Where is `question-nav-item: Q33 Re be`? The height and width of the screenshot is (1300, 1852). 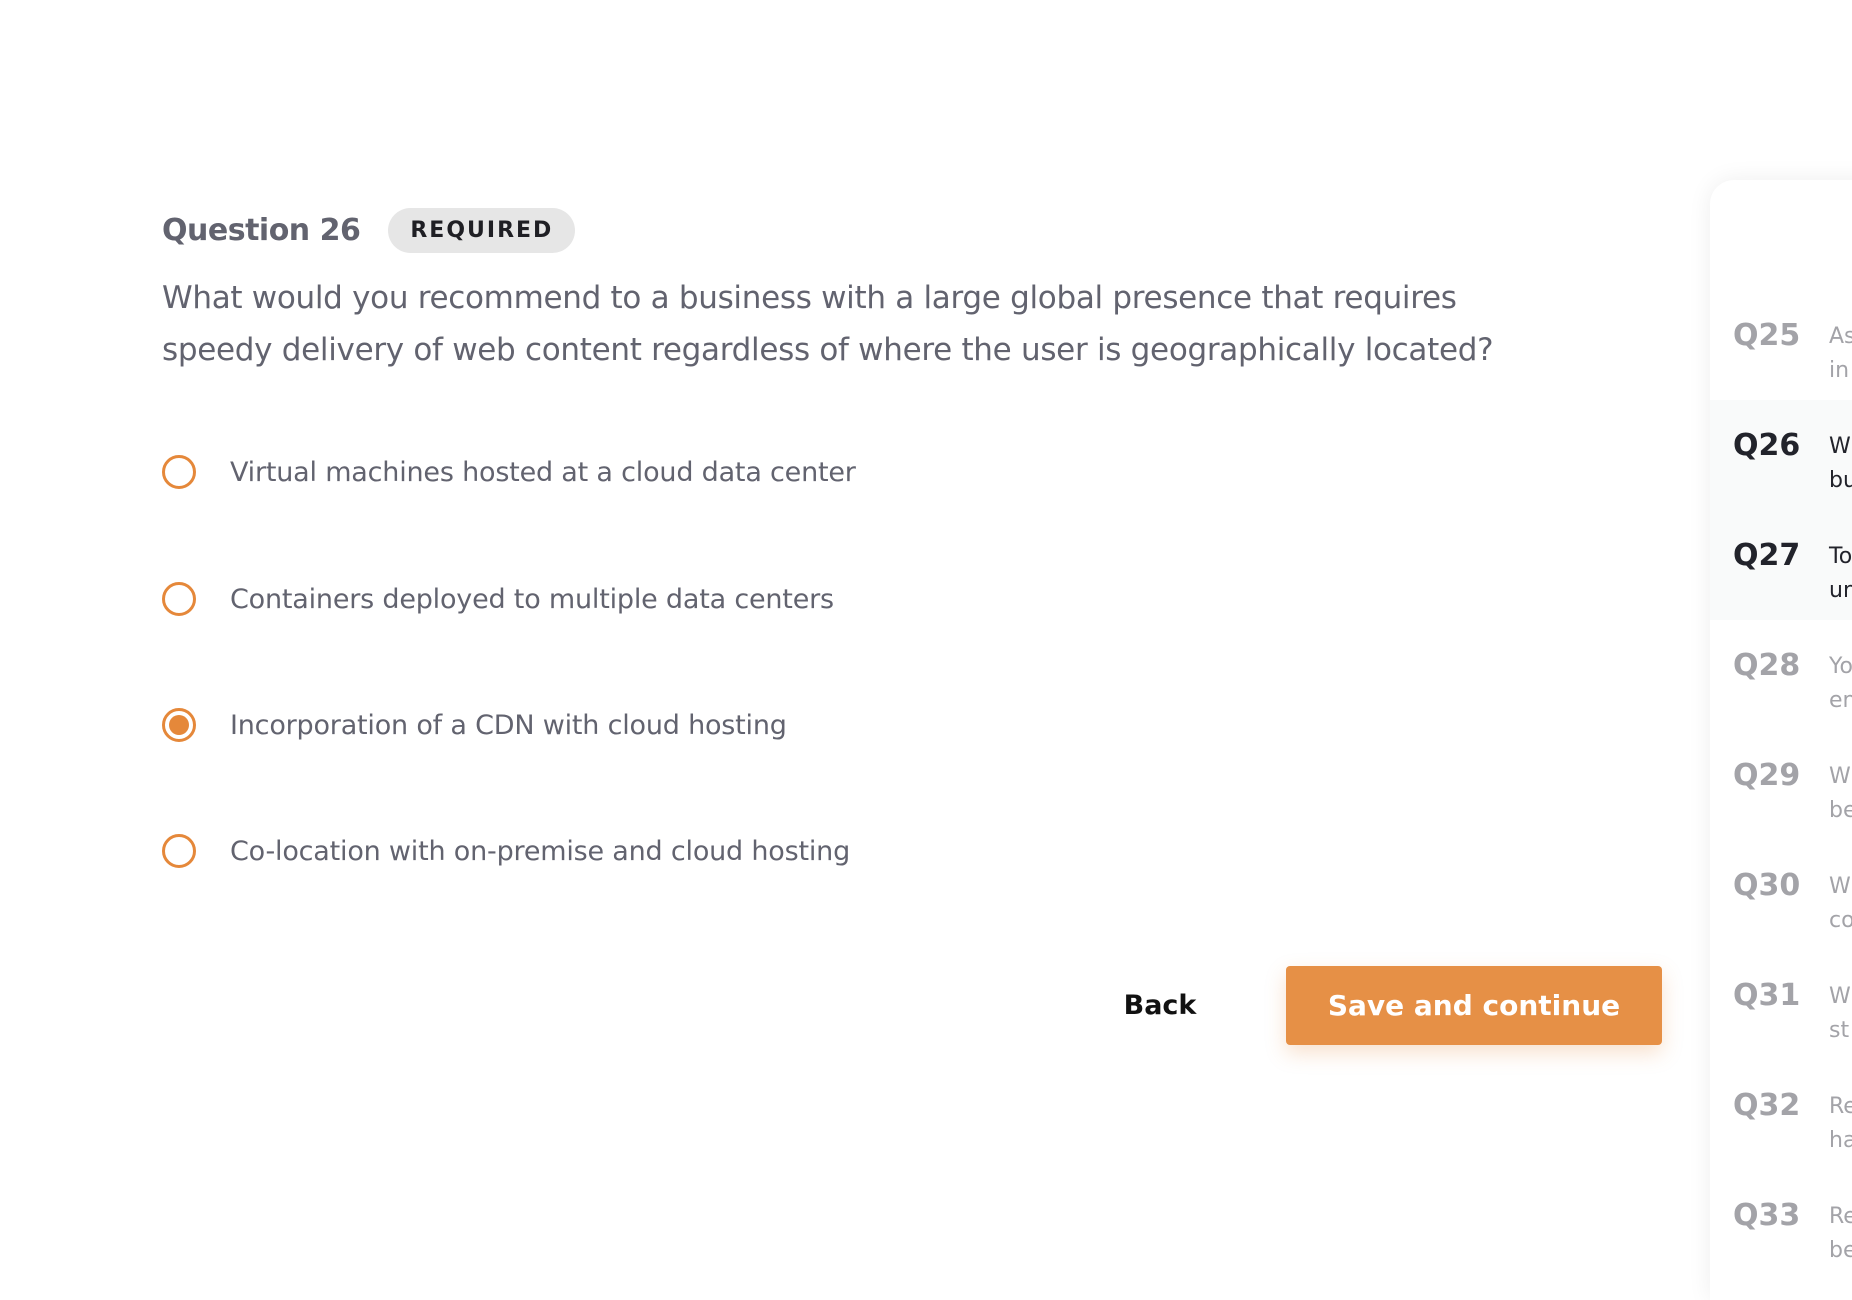 question-nav-item: Q33 Re be is located at coordinates (1781, 1225).